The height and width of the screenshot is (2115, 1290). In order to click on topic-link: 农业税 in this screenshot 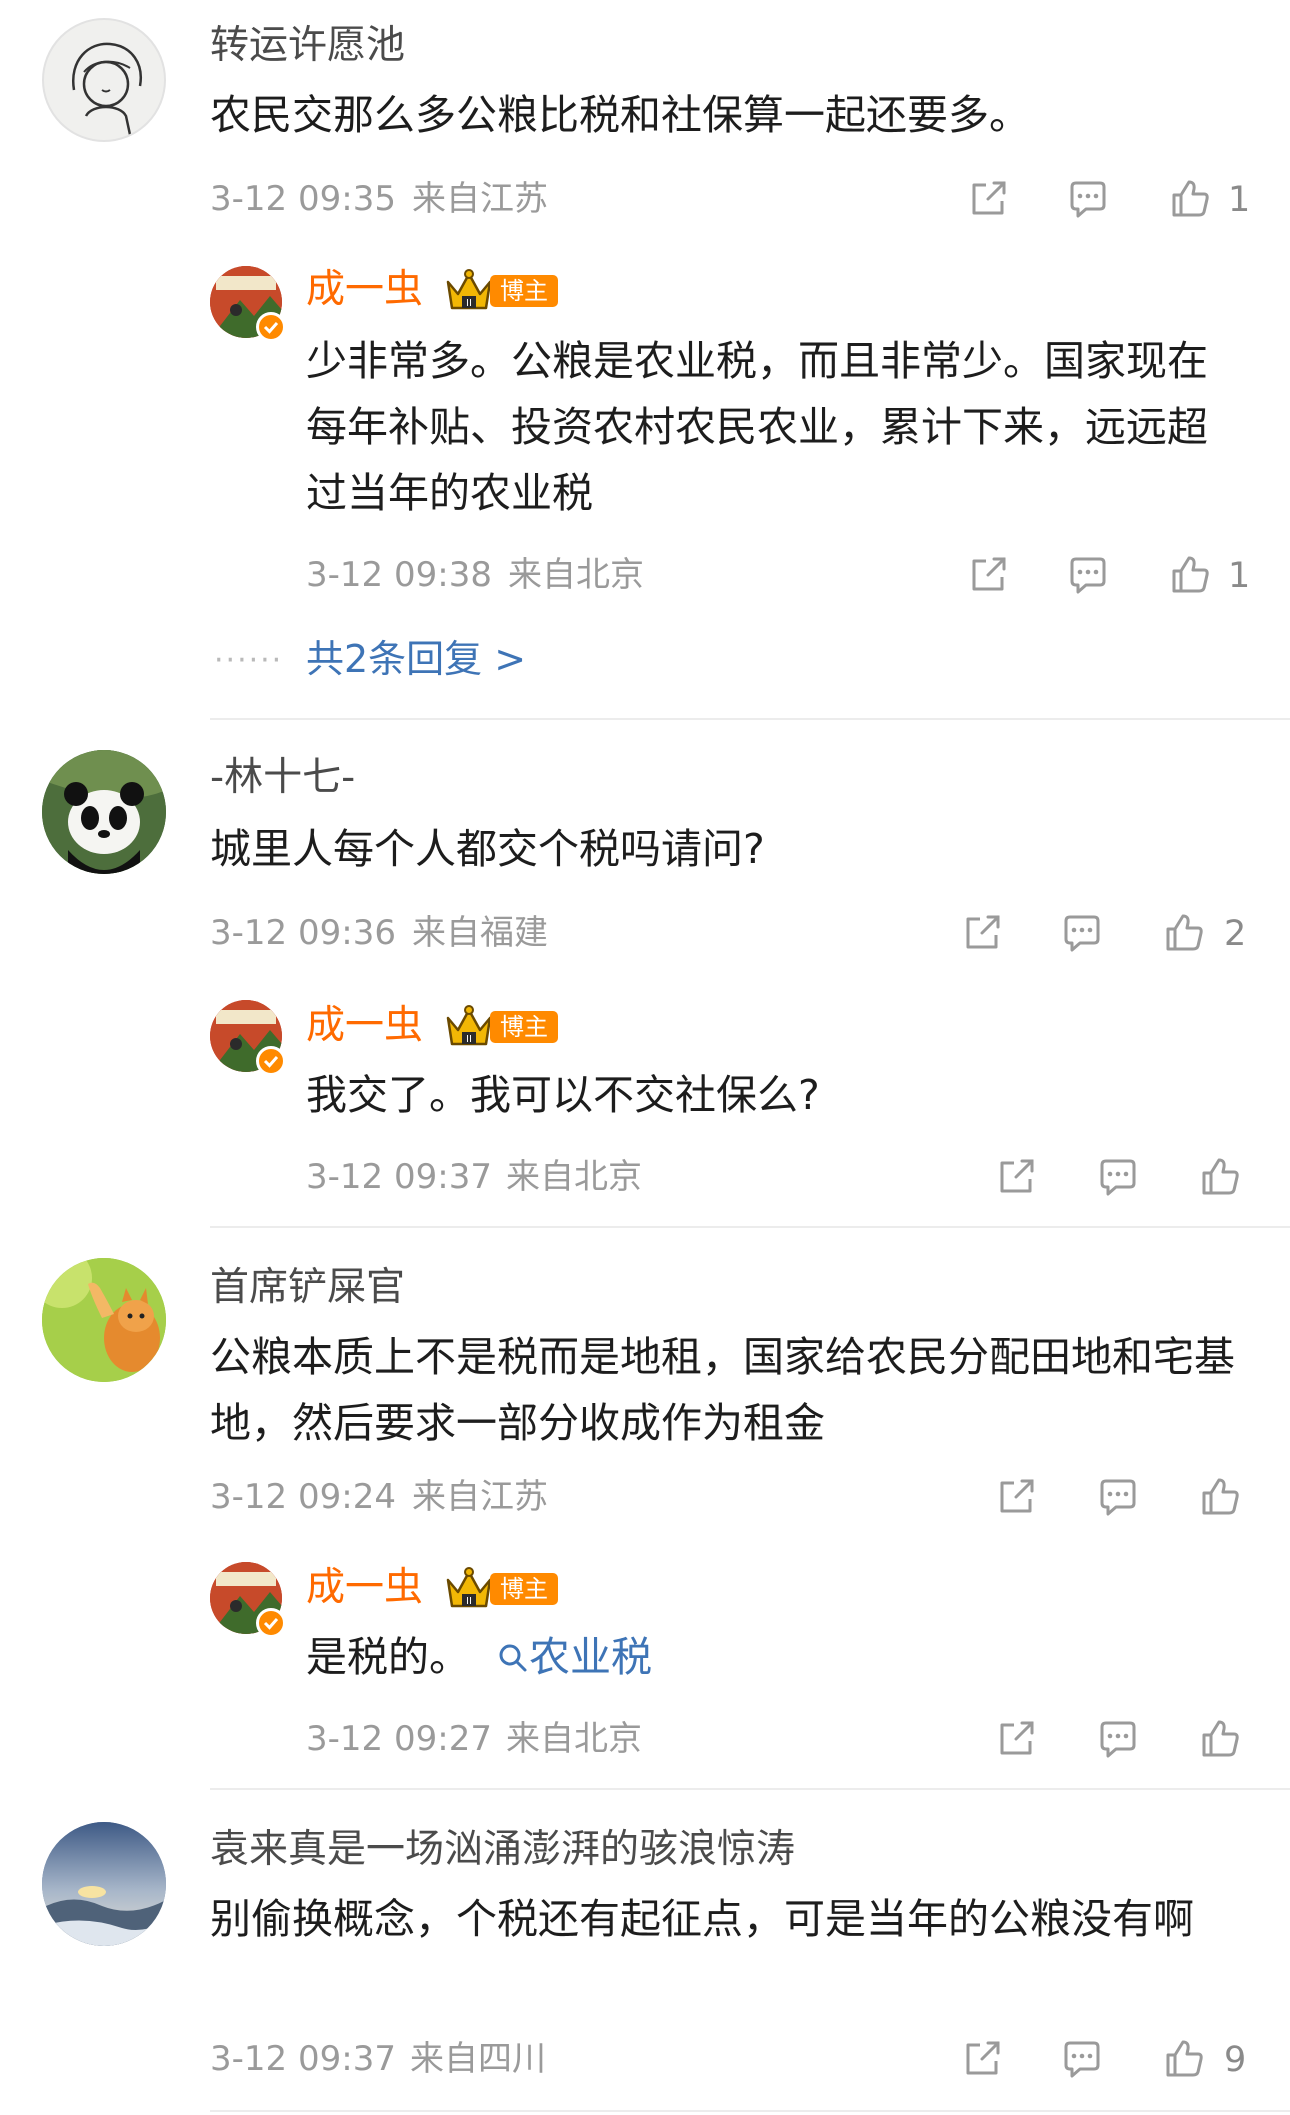, I will do `click(574, 1657)`.